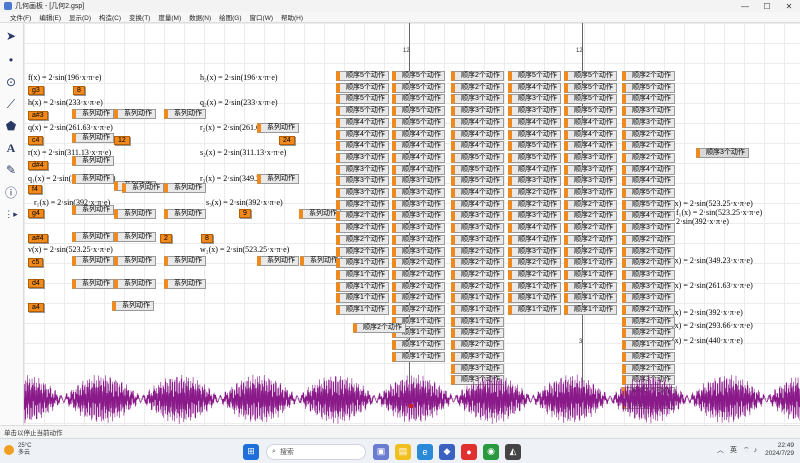  What do you see at coordinates (243, 152) in the screenshot?
I see `function-label: s₂(x) = 2·sin(311.13·x·π·e)` at bounding box center [243, 152].